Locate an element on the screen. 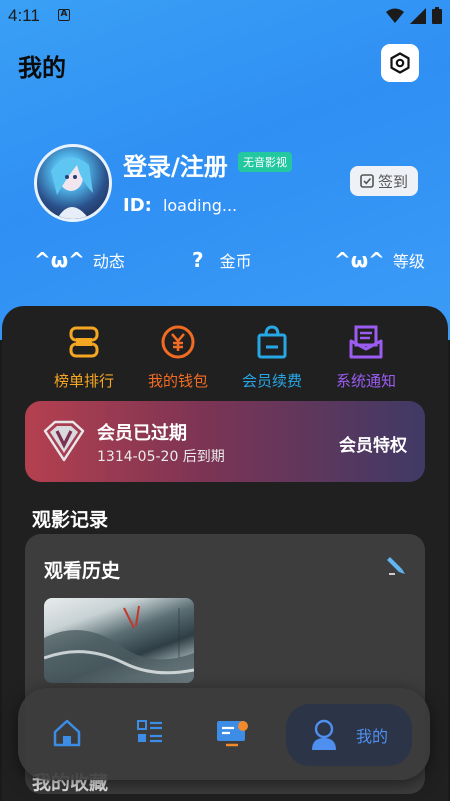  pencil-icon is located at coordinates (396, 566).